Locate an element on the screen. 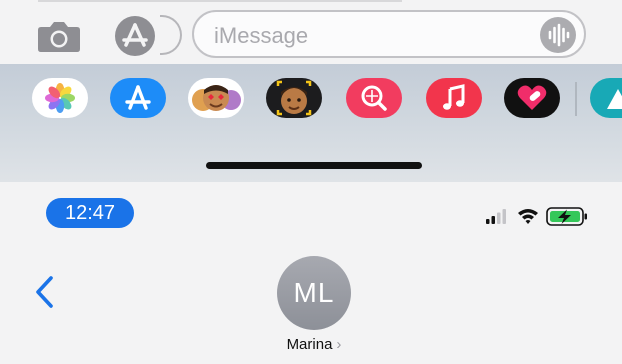 The image size is (622, 364). music-app-icon is located at coordinates (454, 98).